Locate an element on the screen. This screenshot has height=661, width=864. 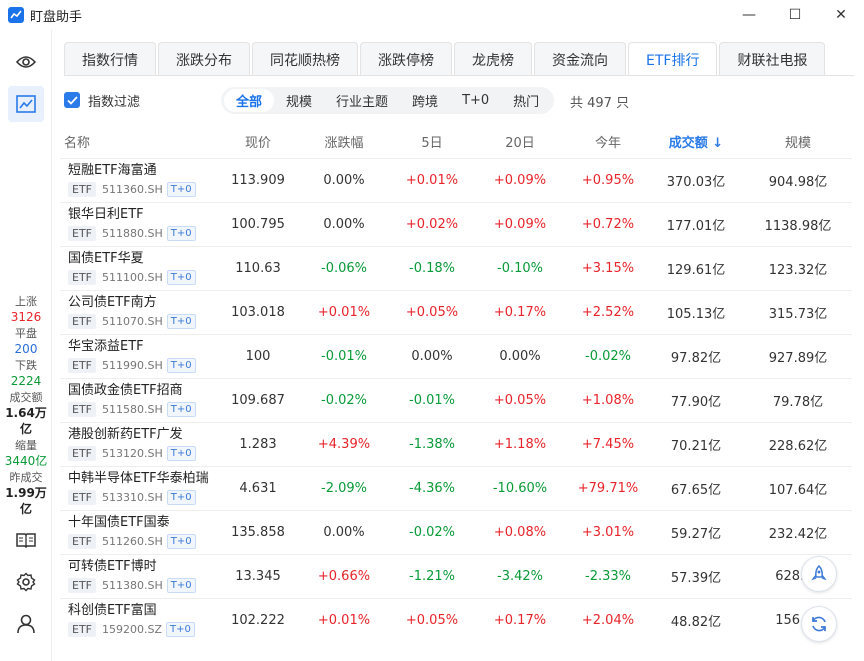
price-cell: 135.858 is located at coordinates (258, 531).